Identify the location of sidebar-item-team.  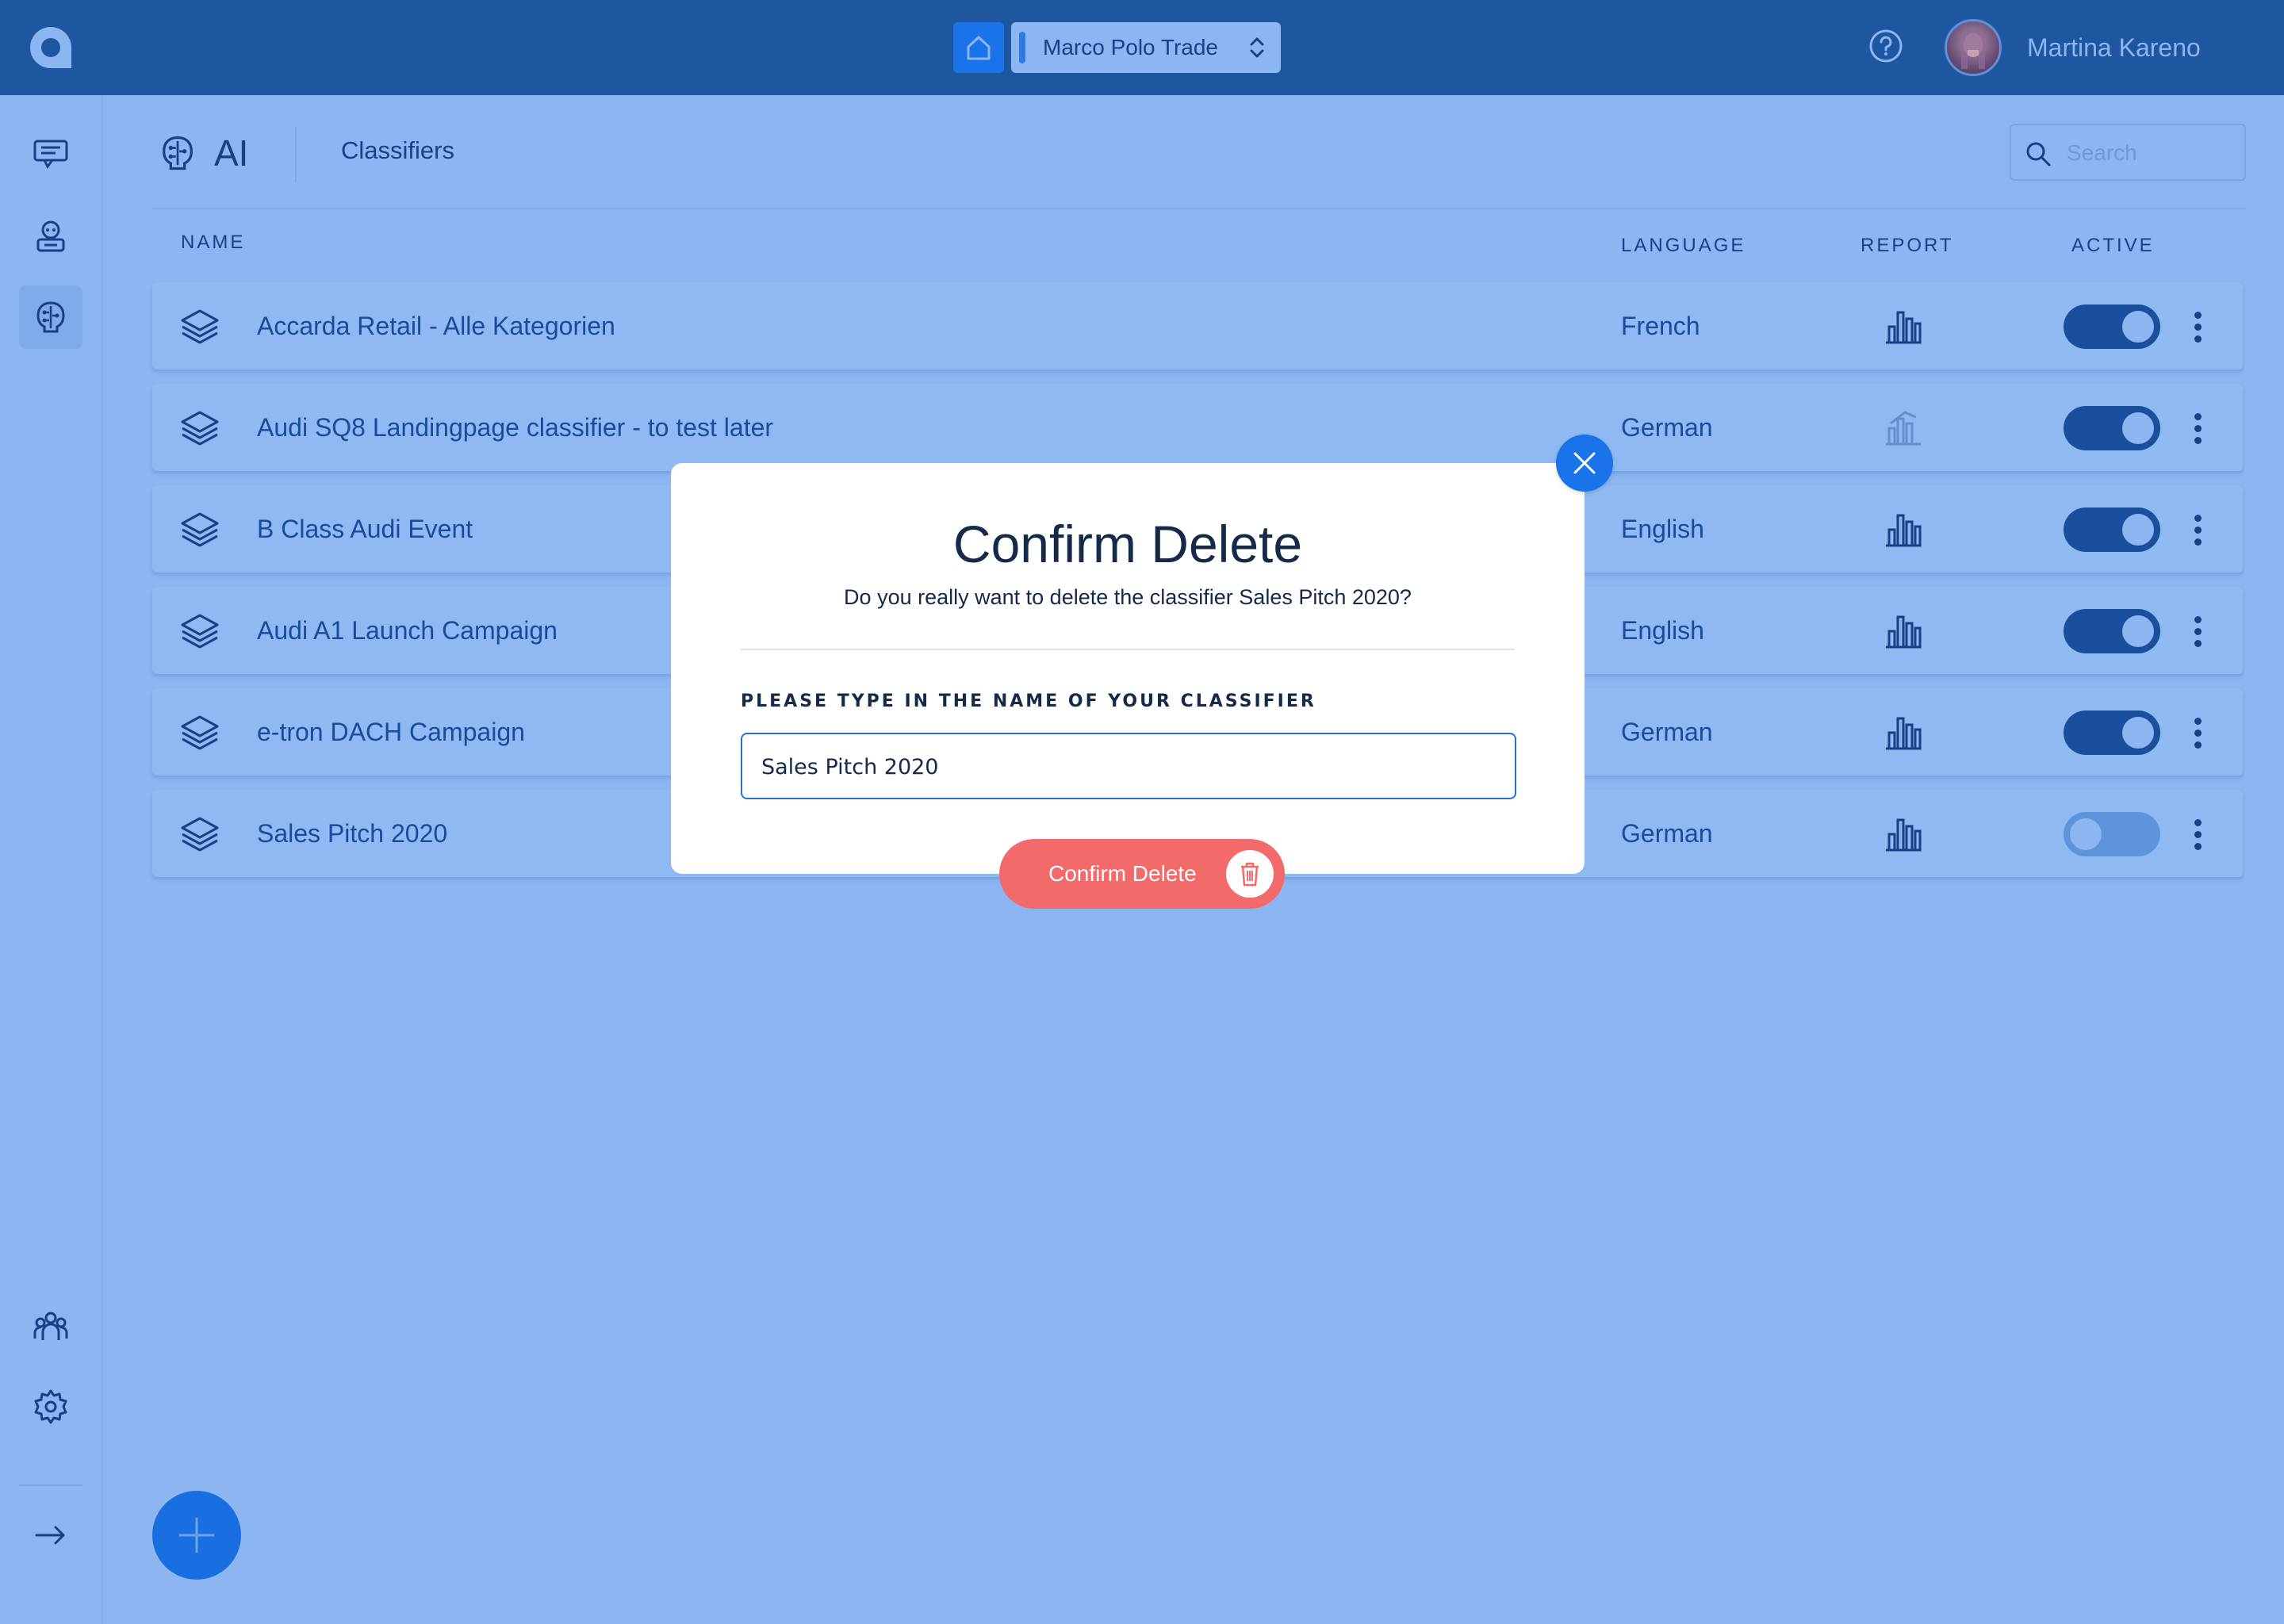
(50, 1326).